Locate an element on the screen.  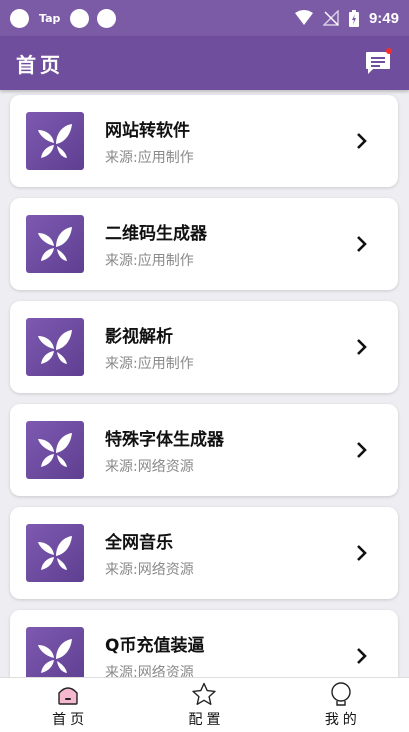
app-card: 二维码生成器 来源:应用制作 is located at coordinates (204, 244).